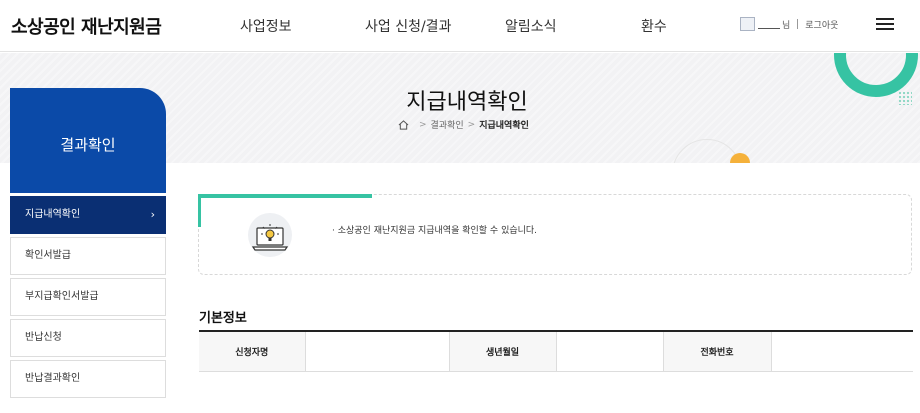  I want to click on laptop-lightbulb-icon, so click(270, 235).